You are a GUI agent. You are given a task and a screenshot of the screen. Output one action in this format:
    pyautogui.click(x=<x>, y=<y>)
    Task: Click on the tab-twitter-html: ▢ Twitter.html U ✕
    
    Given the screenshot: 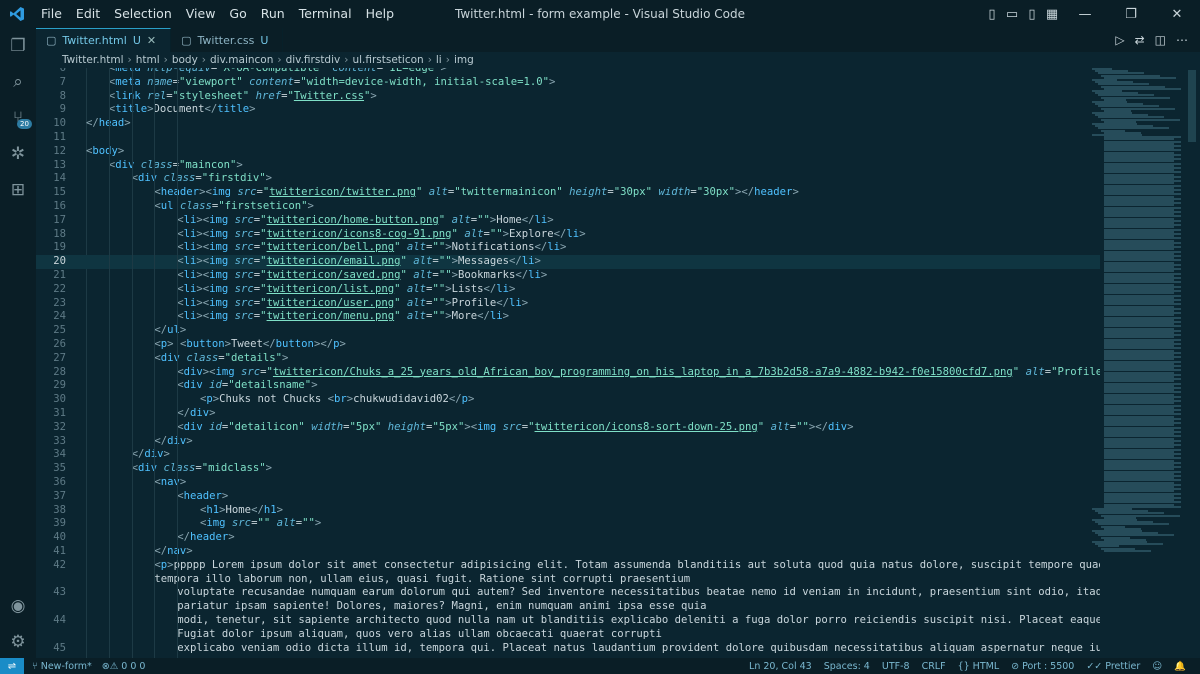 What is the action you would take?
    pyautogui.click(x=104, y=40)
    